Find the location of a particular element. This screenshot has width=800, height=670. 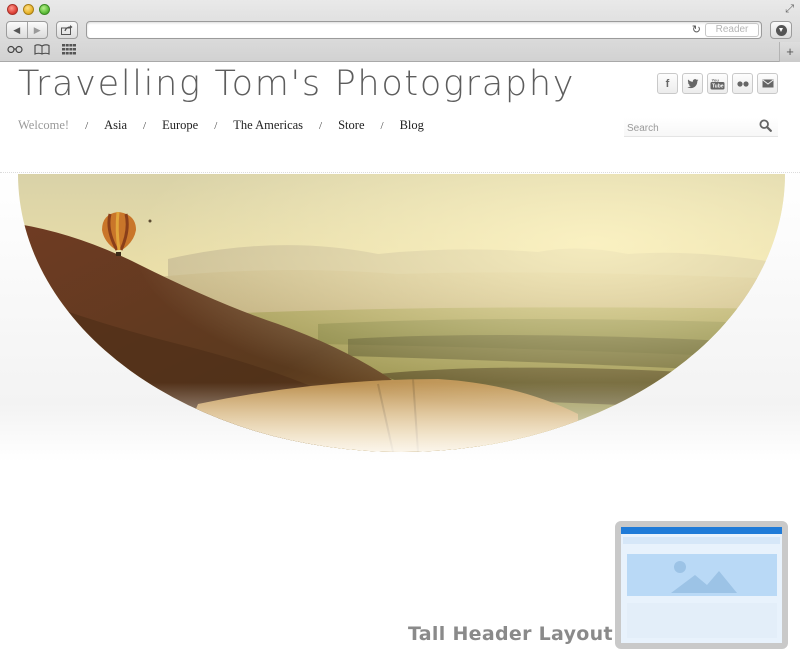

layout-label: Tall Header Layout is located at coordinates (510, 634).